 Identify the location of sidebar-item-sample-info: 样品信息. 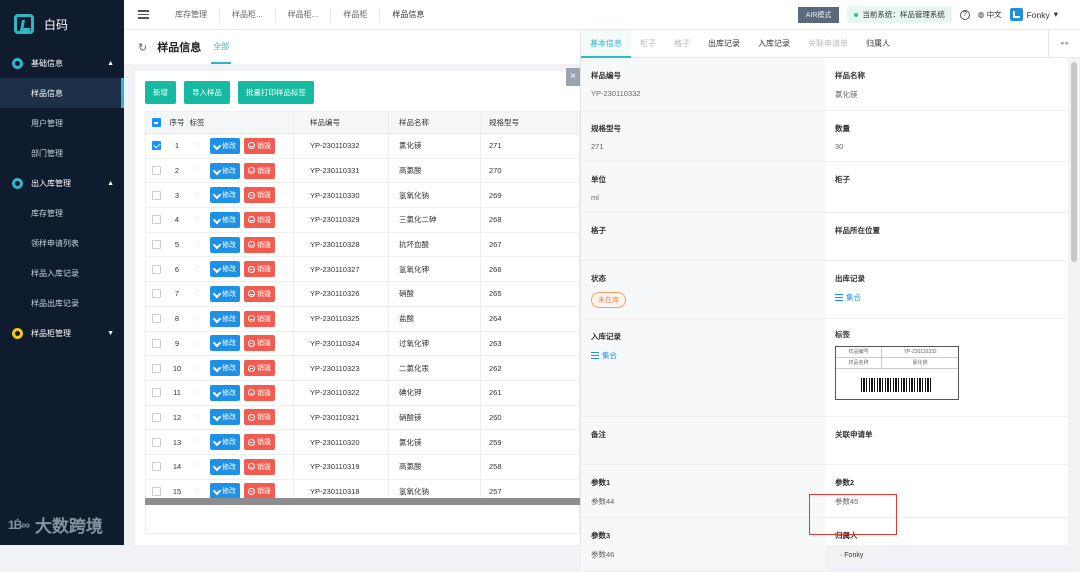
(62, 93).